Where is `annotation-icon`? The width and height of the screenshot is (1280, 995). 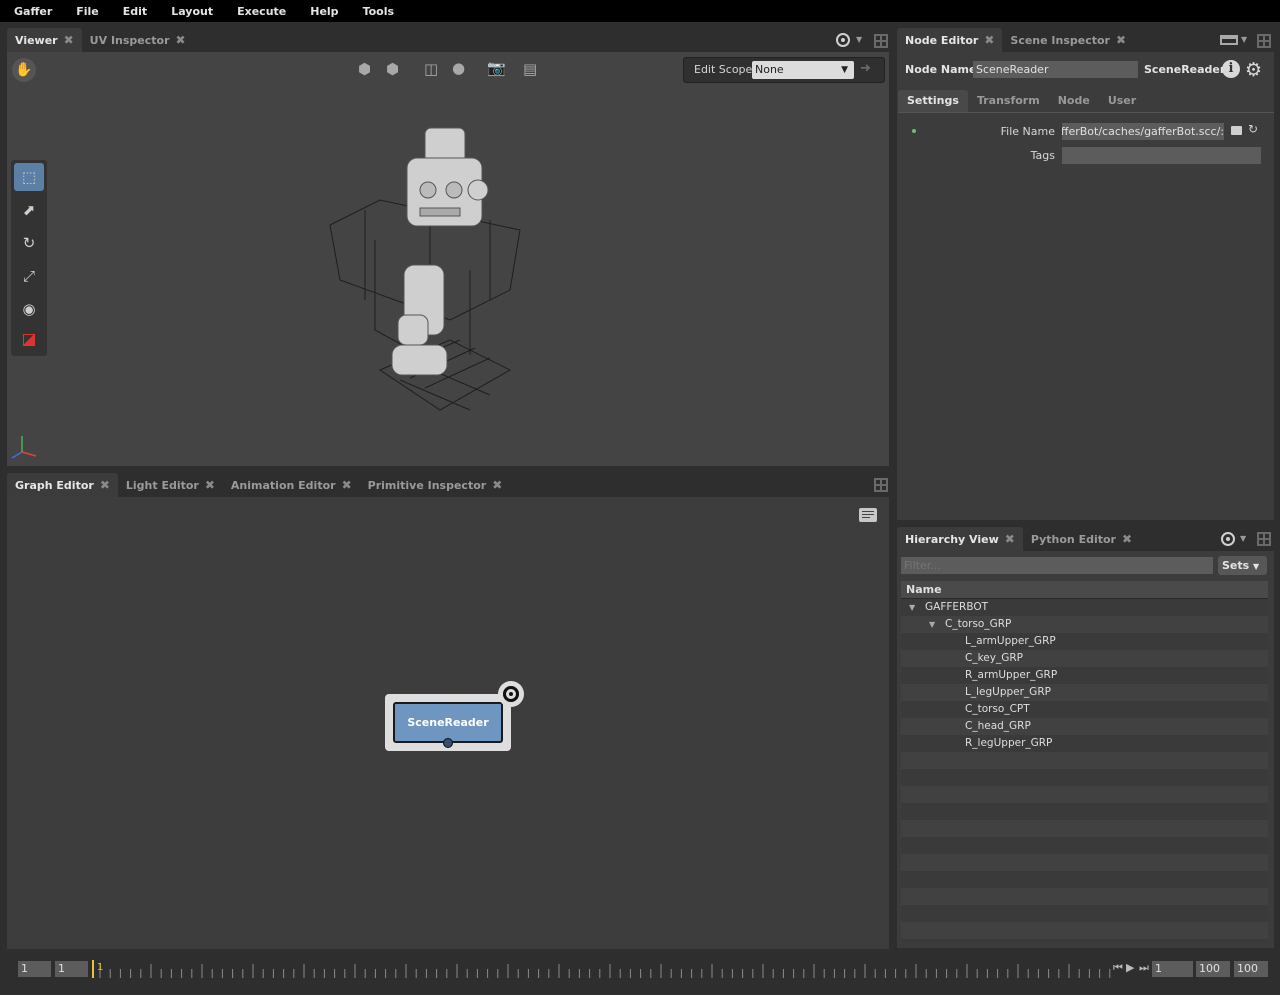 annotation-icon is located at coordinates (868, 515).